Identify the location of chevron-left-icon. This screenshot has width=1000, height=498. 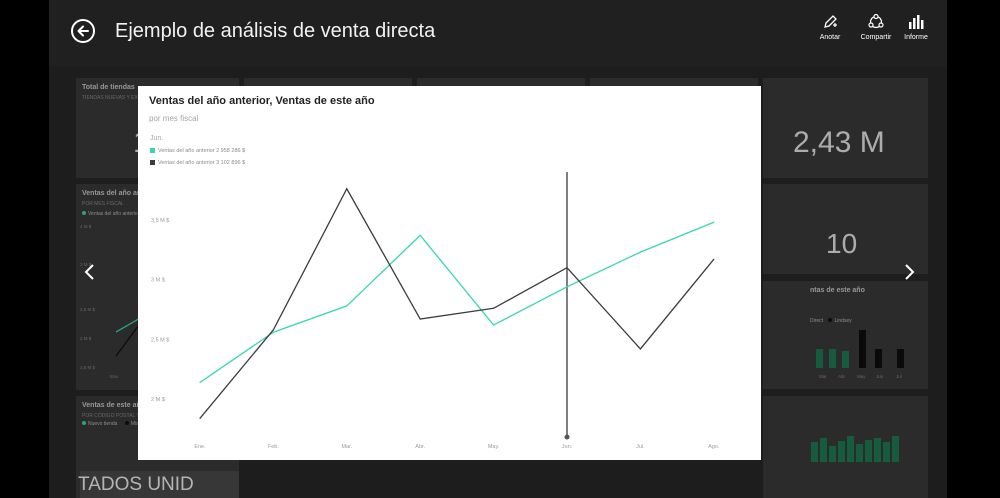
(90, 272).